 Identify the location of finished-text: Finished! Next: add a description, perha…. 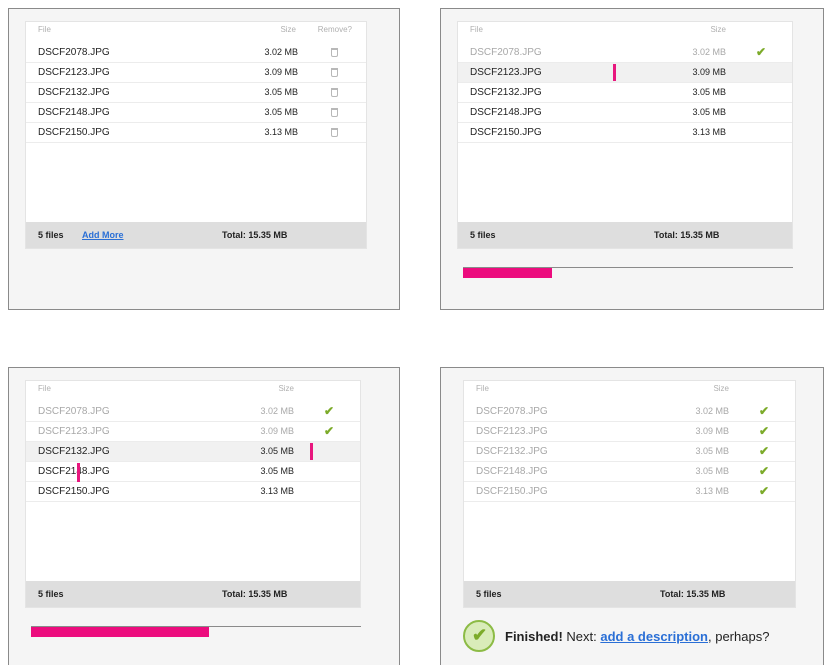
(637, 636).